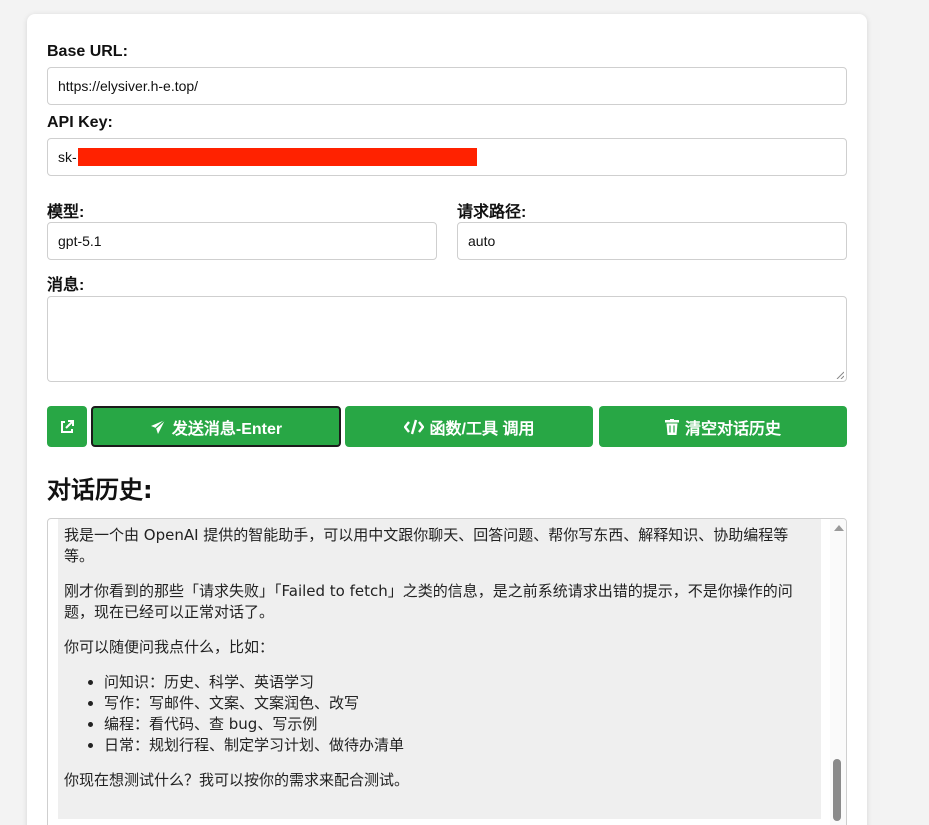 This screenshot has width=929, height=825. What do you see at coordinates (80, 122) in the screenshot?
I see `api-key-label: API Key:` at bounding box center [80, 122].